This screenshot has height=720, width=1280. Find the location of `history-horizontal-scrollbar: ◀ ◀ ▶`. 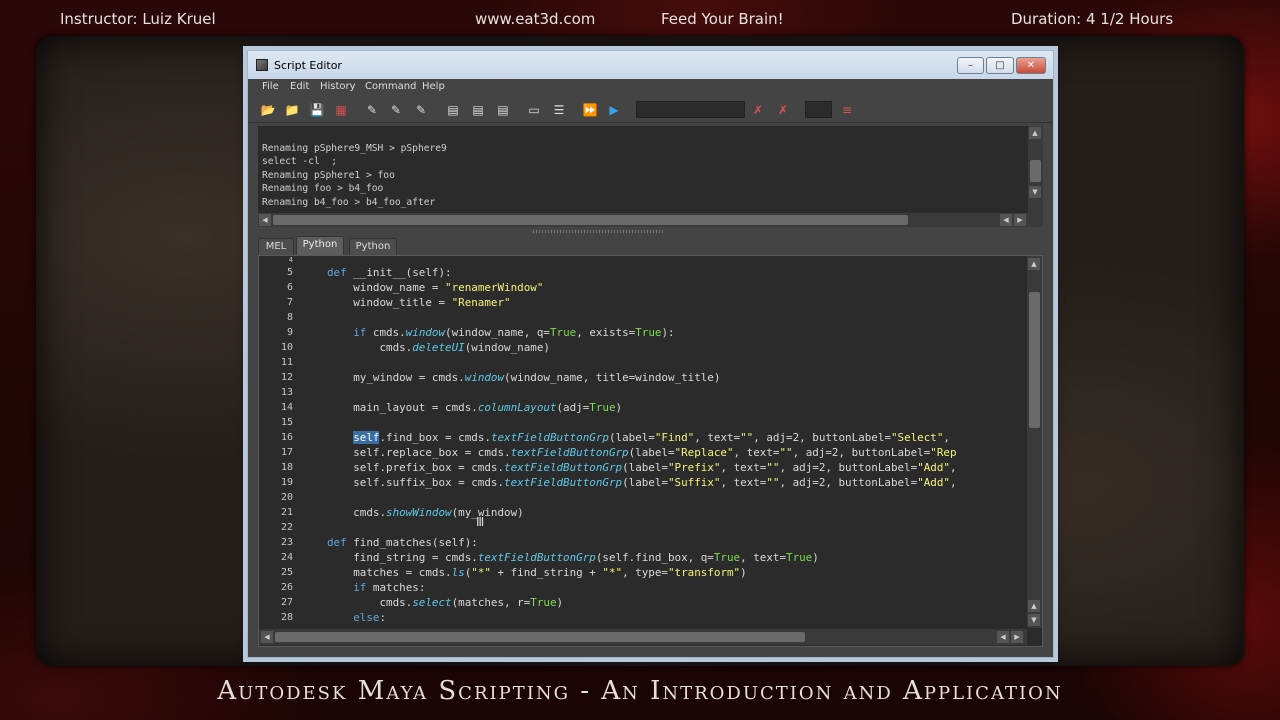

history-horizontal-scrollbar: ◀ ◀ ▶ is located at coordinates (650, 220).